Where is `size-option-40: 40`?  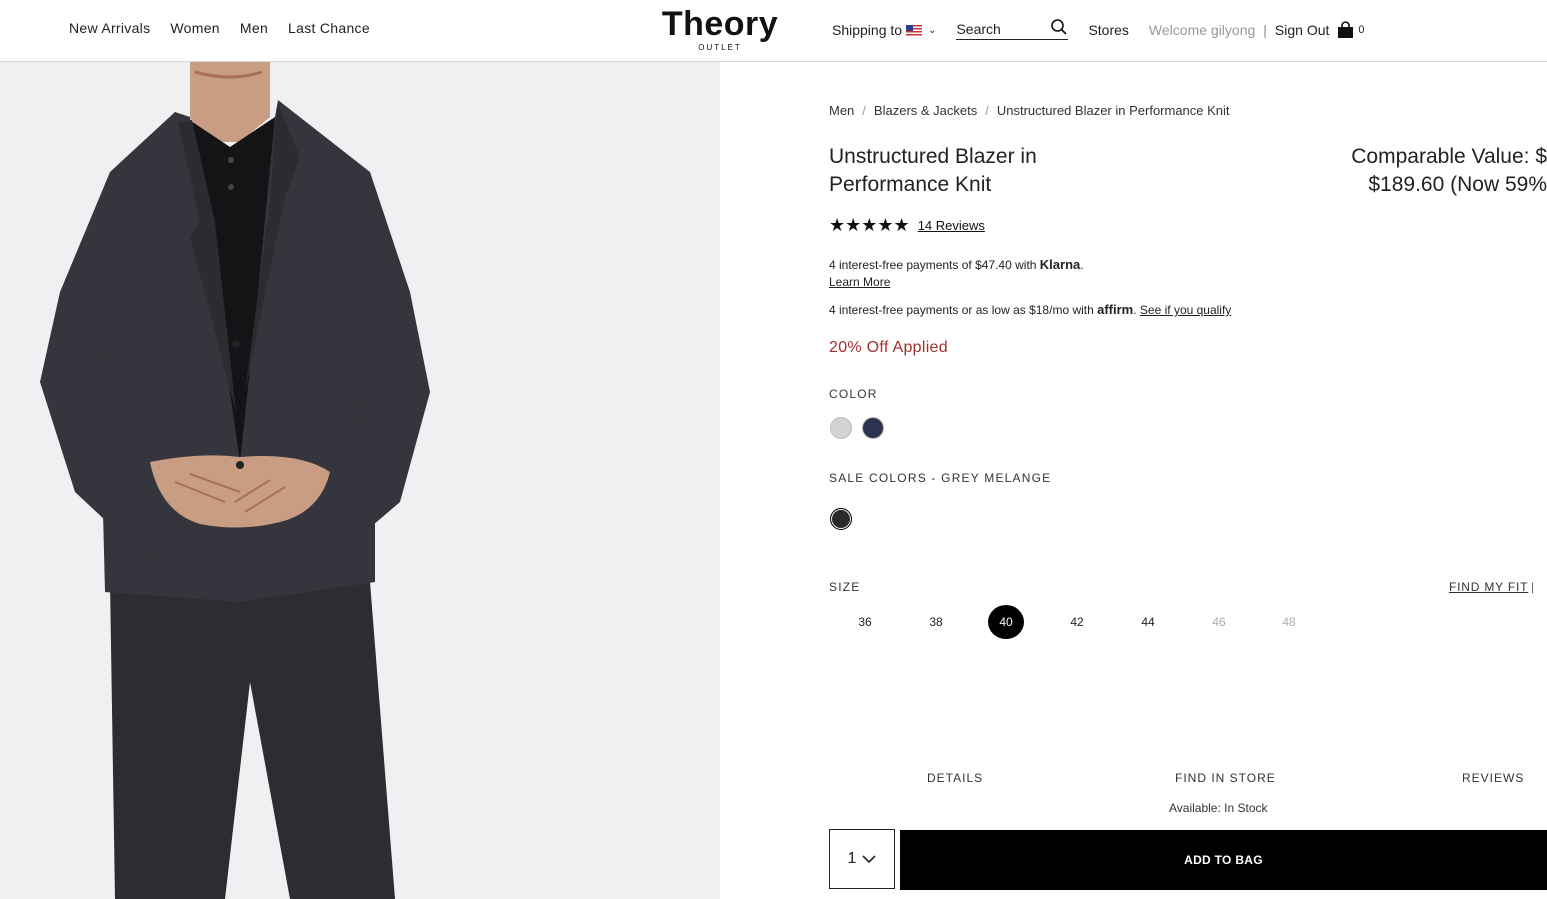 size-option-40: 40 is located at coordinates (1006, 622).